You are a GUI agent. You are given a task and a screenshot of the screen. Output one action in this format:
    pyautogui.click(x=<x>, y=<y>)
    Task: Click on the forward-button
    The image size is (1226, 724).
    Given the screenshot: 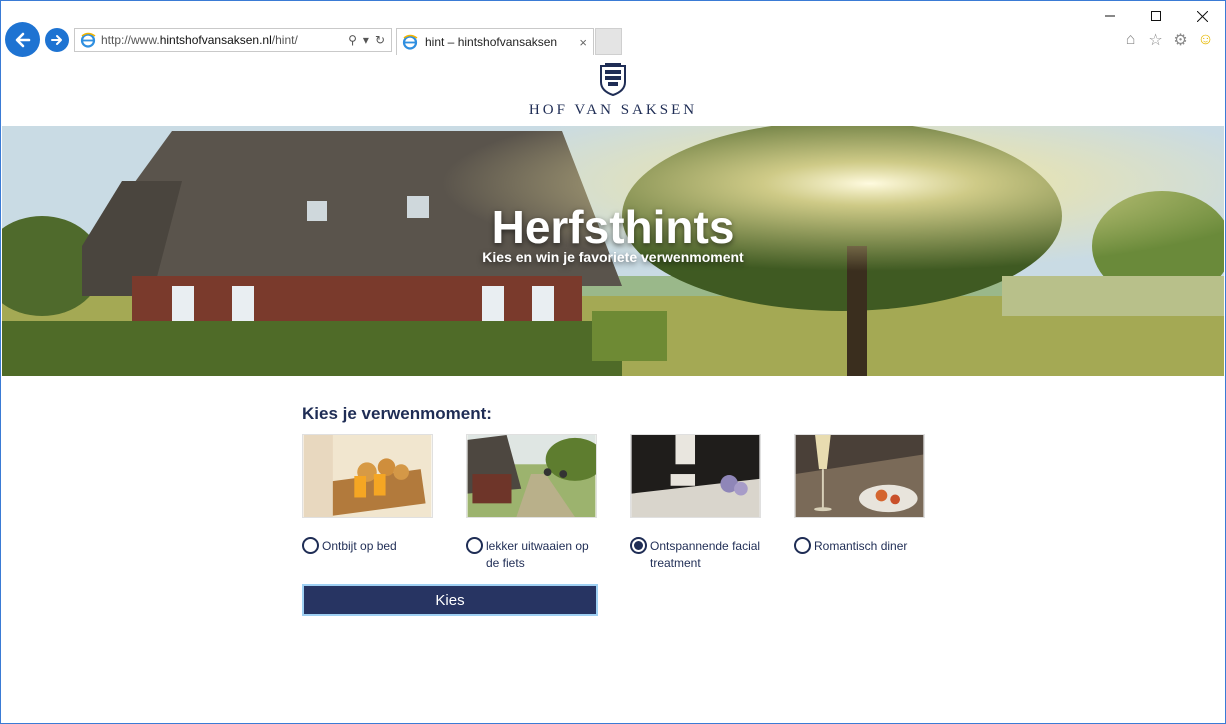 What is the action you would take?
    pyautogui.click(x=57, y=40)
    